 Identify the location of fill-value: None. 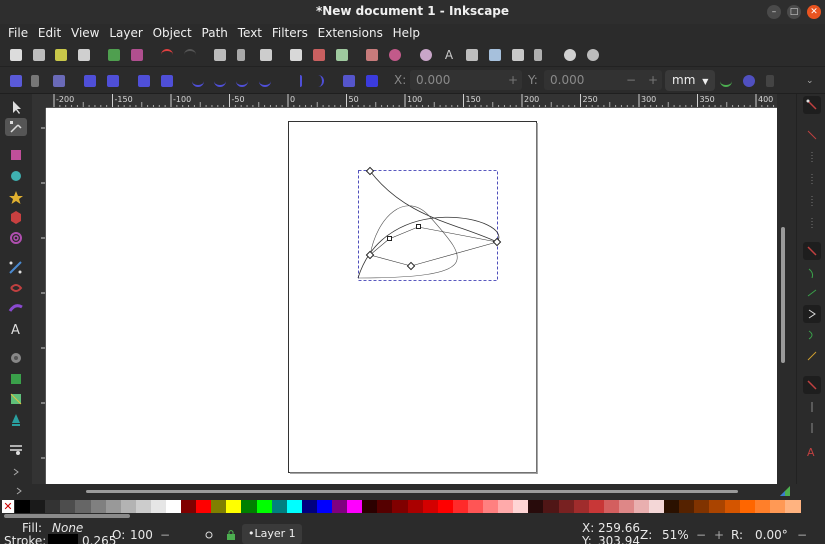
(67, 528).